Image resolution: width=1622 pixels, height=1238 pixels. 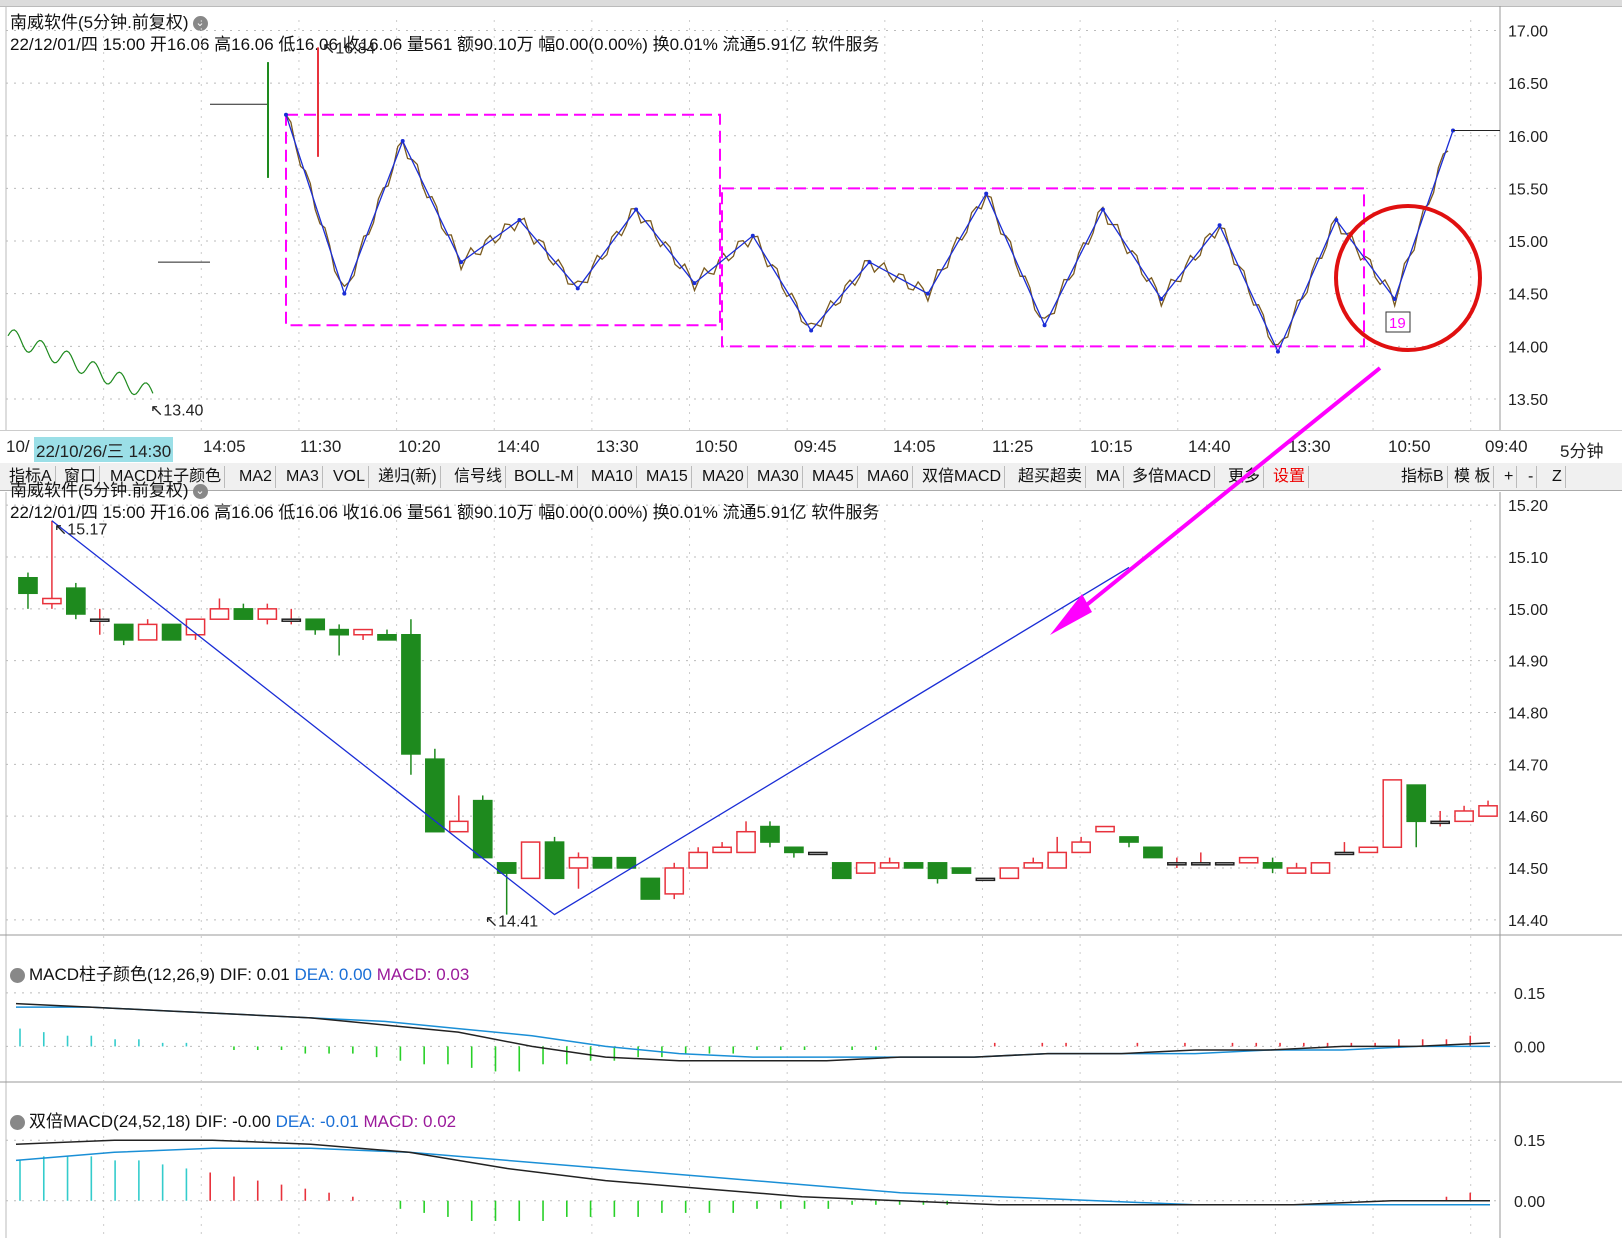 What do you see at coordinates (1528, 765) in the screenshot?
I see `y-tick-label: 14.70` at bounding box center [1528, 765].